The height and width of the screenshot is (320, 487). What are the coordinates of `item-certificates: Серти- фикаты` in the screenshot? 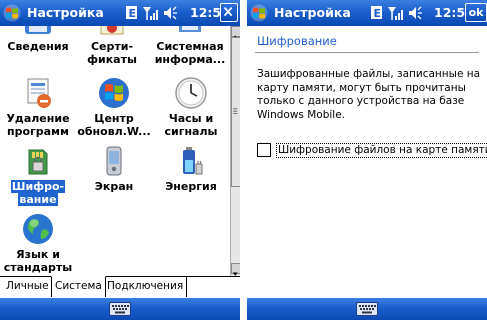 It's located at (112, 48).